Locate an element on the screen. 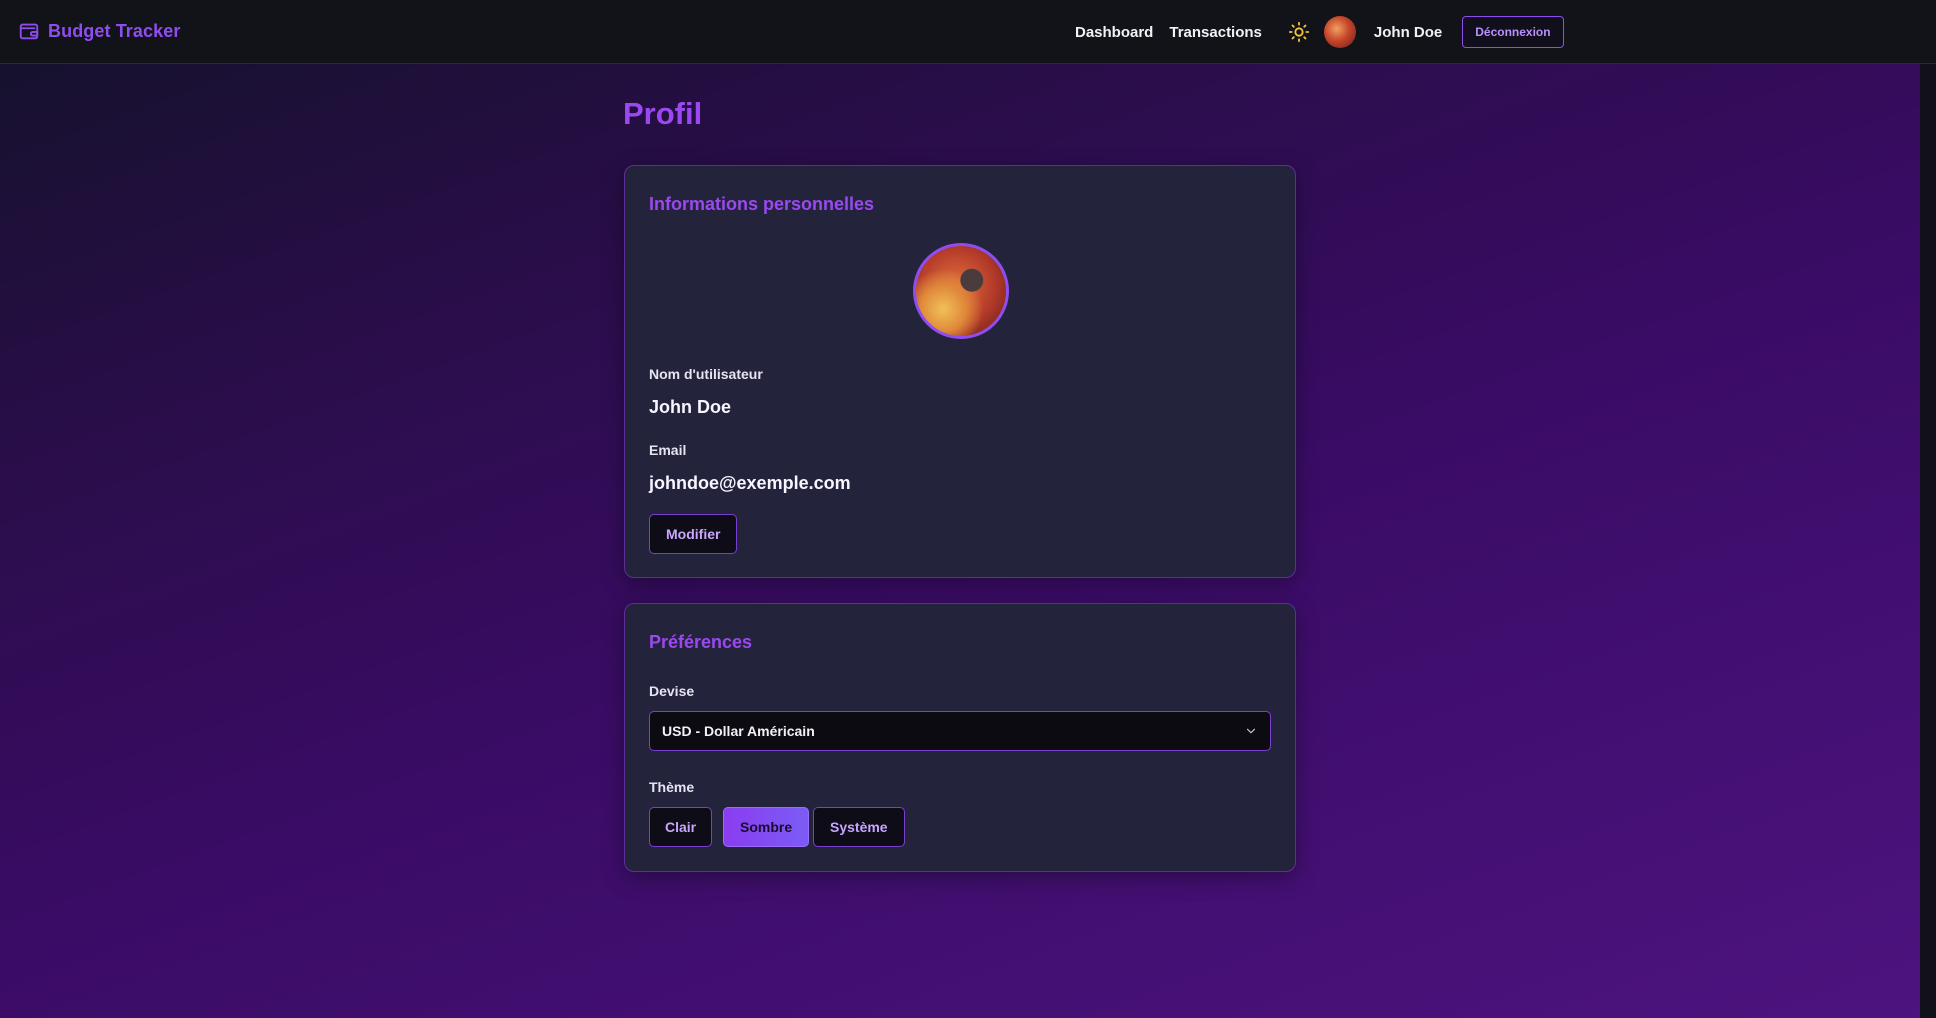  currency-label: Devise is located at coordinates (672, 691).